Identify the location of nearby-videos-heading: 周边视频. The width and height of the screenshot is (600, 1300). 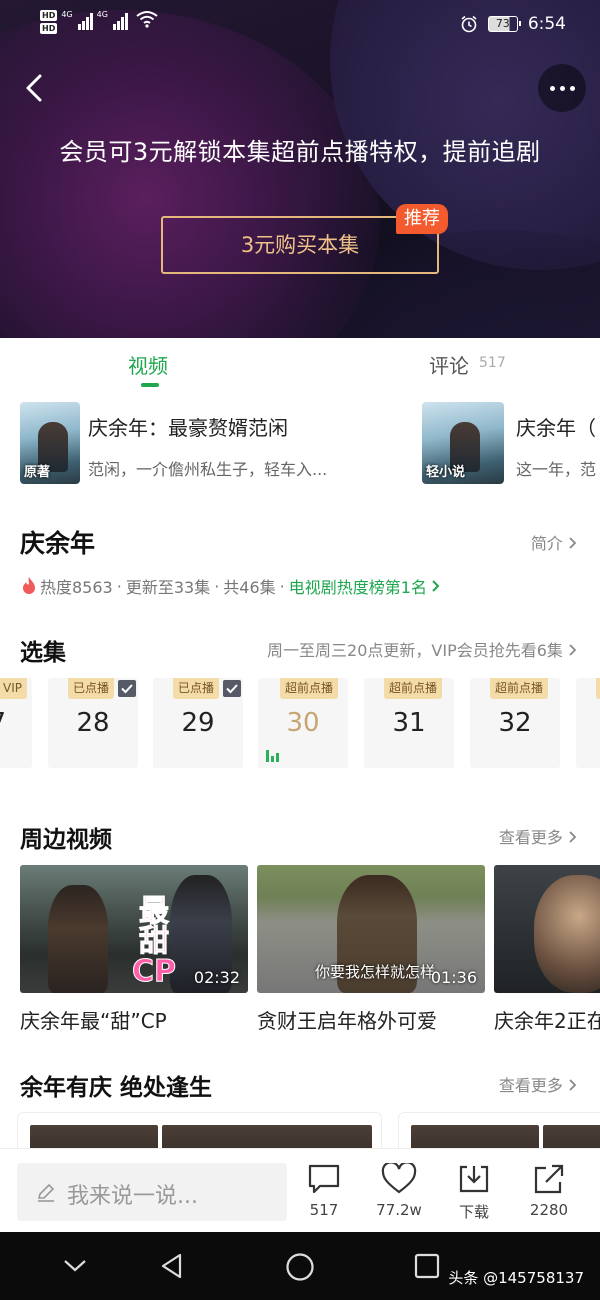
(66, 840).